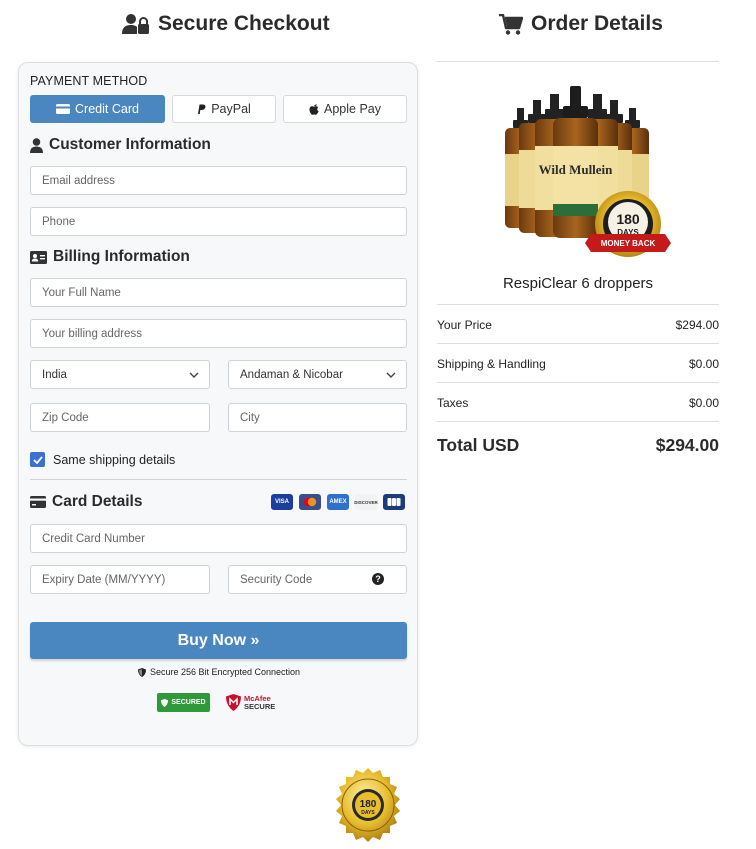  What do you see at coordinates (120, 579) in the screenshot?
I see `expiry-date-field` at bounding box center [120, 579].